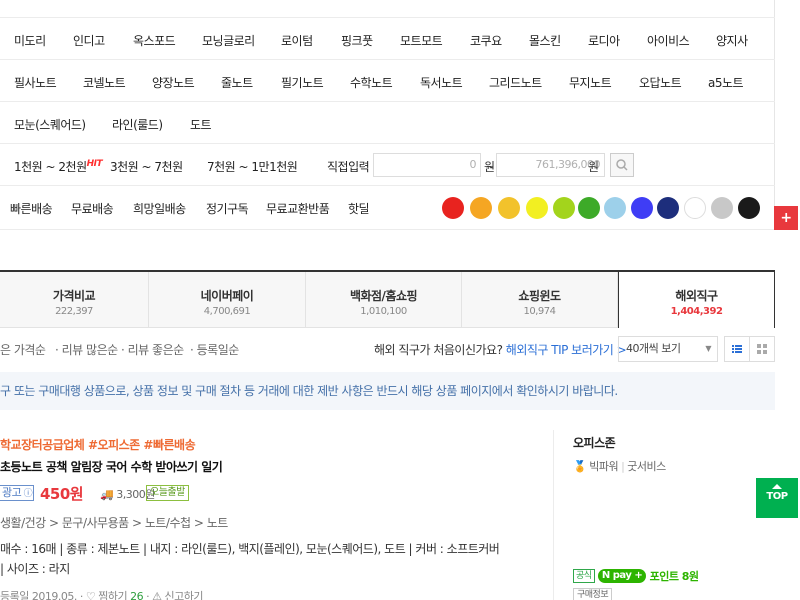 This screenshot has height=600, width=800. I want to click on filter-type-pilsa: 필사노트, so click(35, 82).